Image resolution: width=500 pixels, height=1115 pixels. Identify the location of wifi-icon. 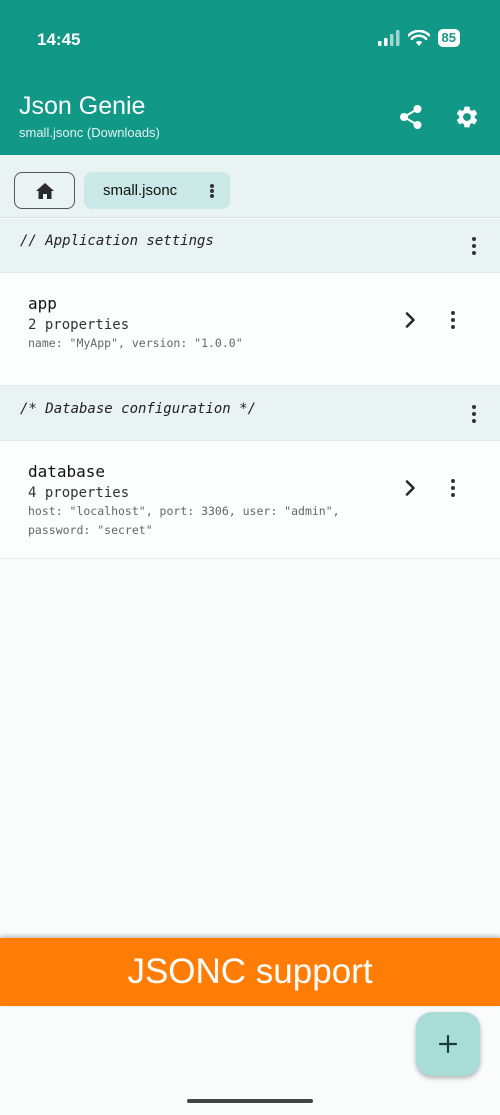
(418, 37).